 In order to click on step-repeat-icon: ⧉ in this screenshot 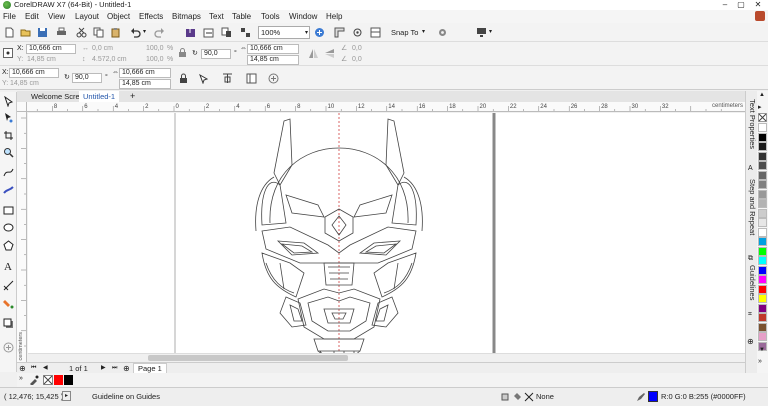, I will do `click(750, 259)`.